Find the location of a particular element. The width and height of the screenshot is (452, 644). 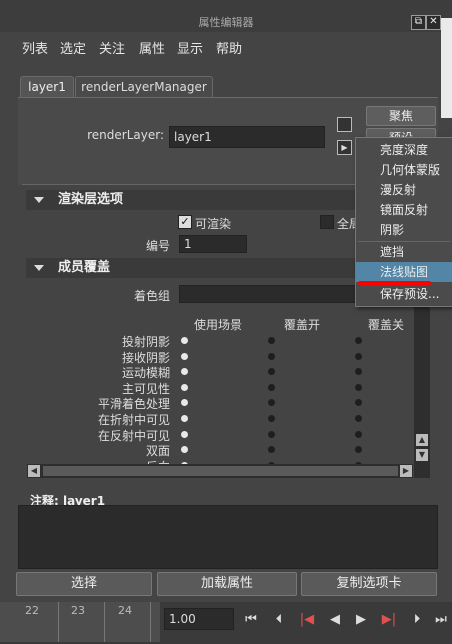

override-row-label: 运动模糊 is located at coordinates (145, 373).